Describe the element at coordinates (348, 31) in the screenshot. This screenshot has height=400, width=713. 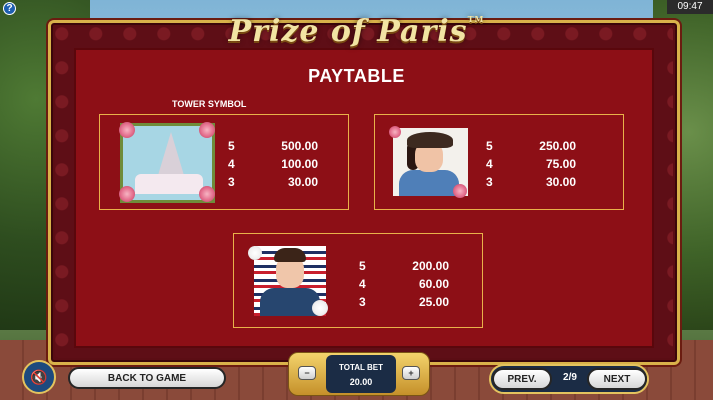
I see `game-title-text: Prize of Paris` at that location.